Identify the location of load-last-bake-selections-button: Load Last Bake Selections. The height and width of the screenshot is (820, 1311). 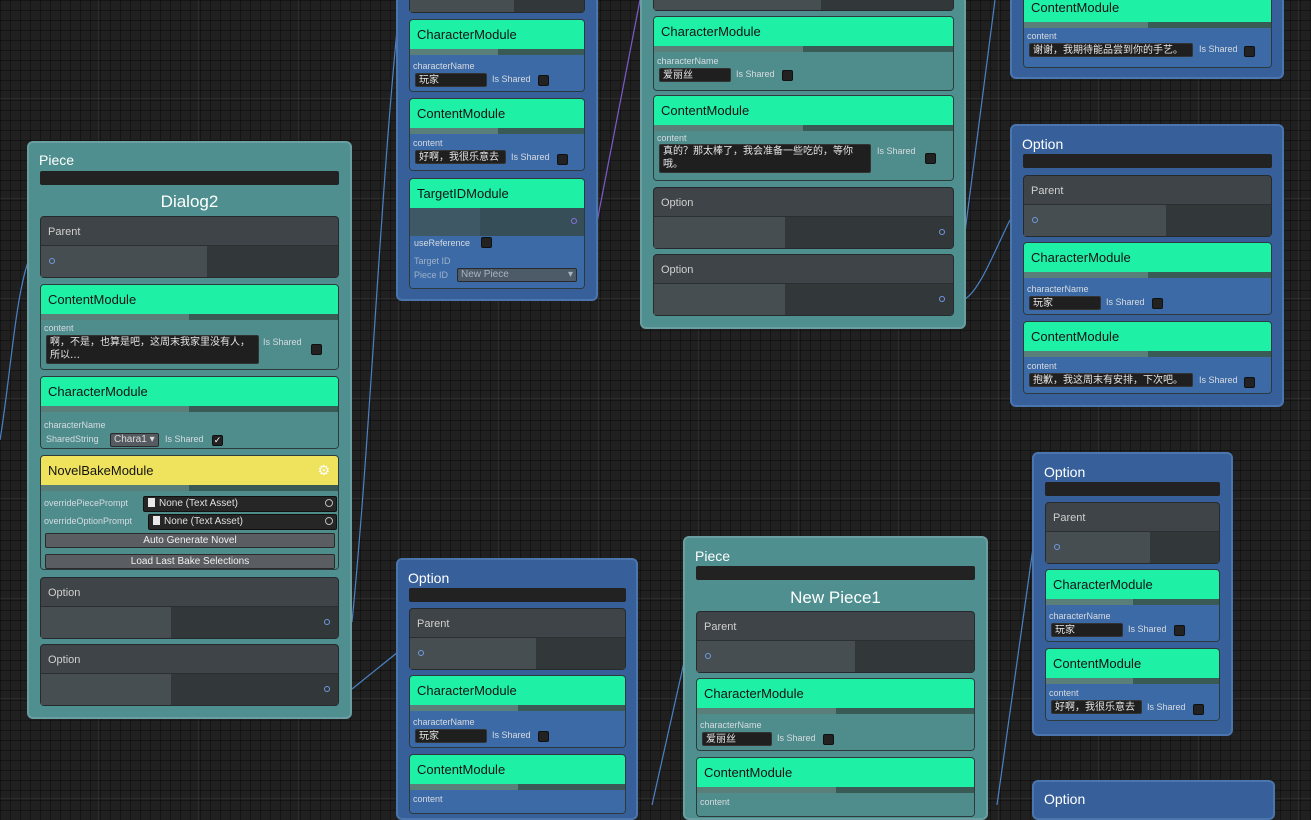
(190, 561).